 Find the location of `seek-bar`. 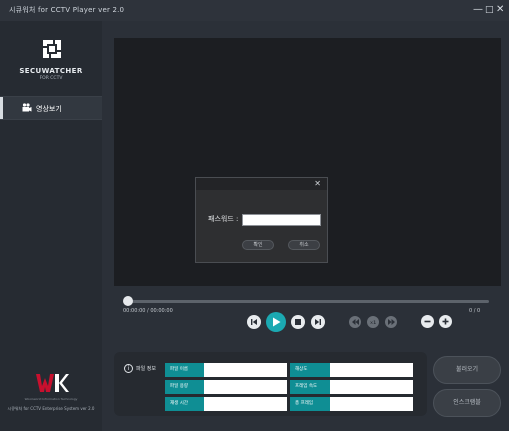

seek-bar is located at coordinates (308, 301).